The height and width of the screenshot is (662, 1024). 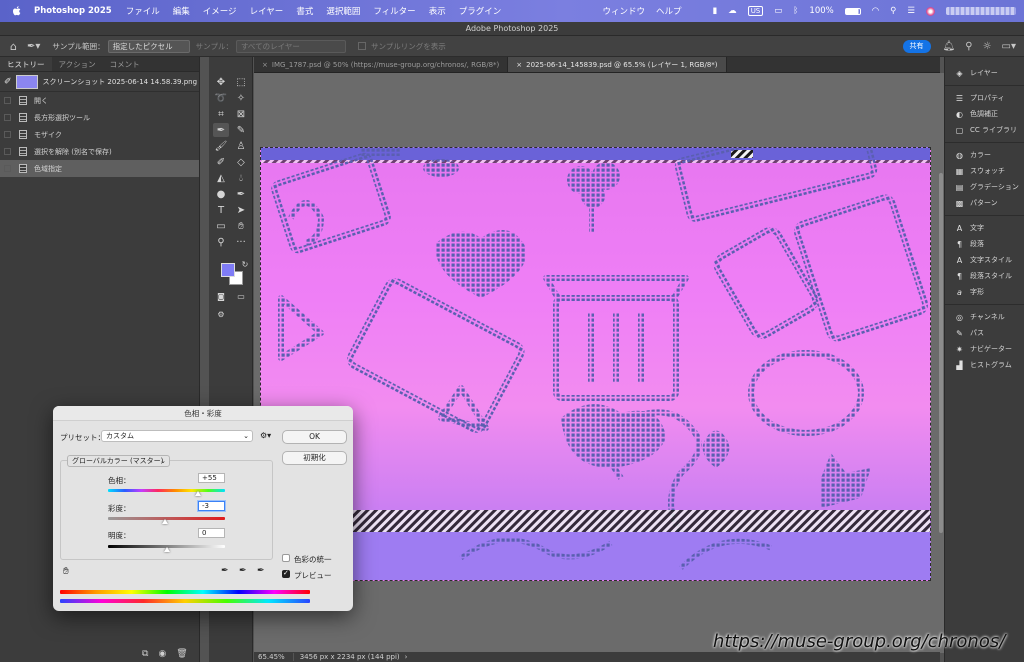 I want to click on hue-slider, so click(x=166, y=490).